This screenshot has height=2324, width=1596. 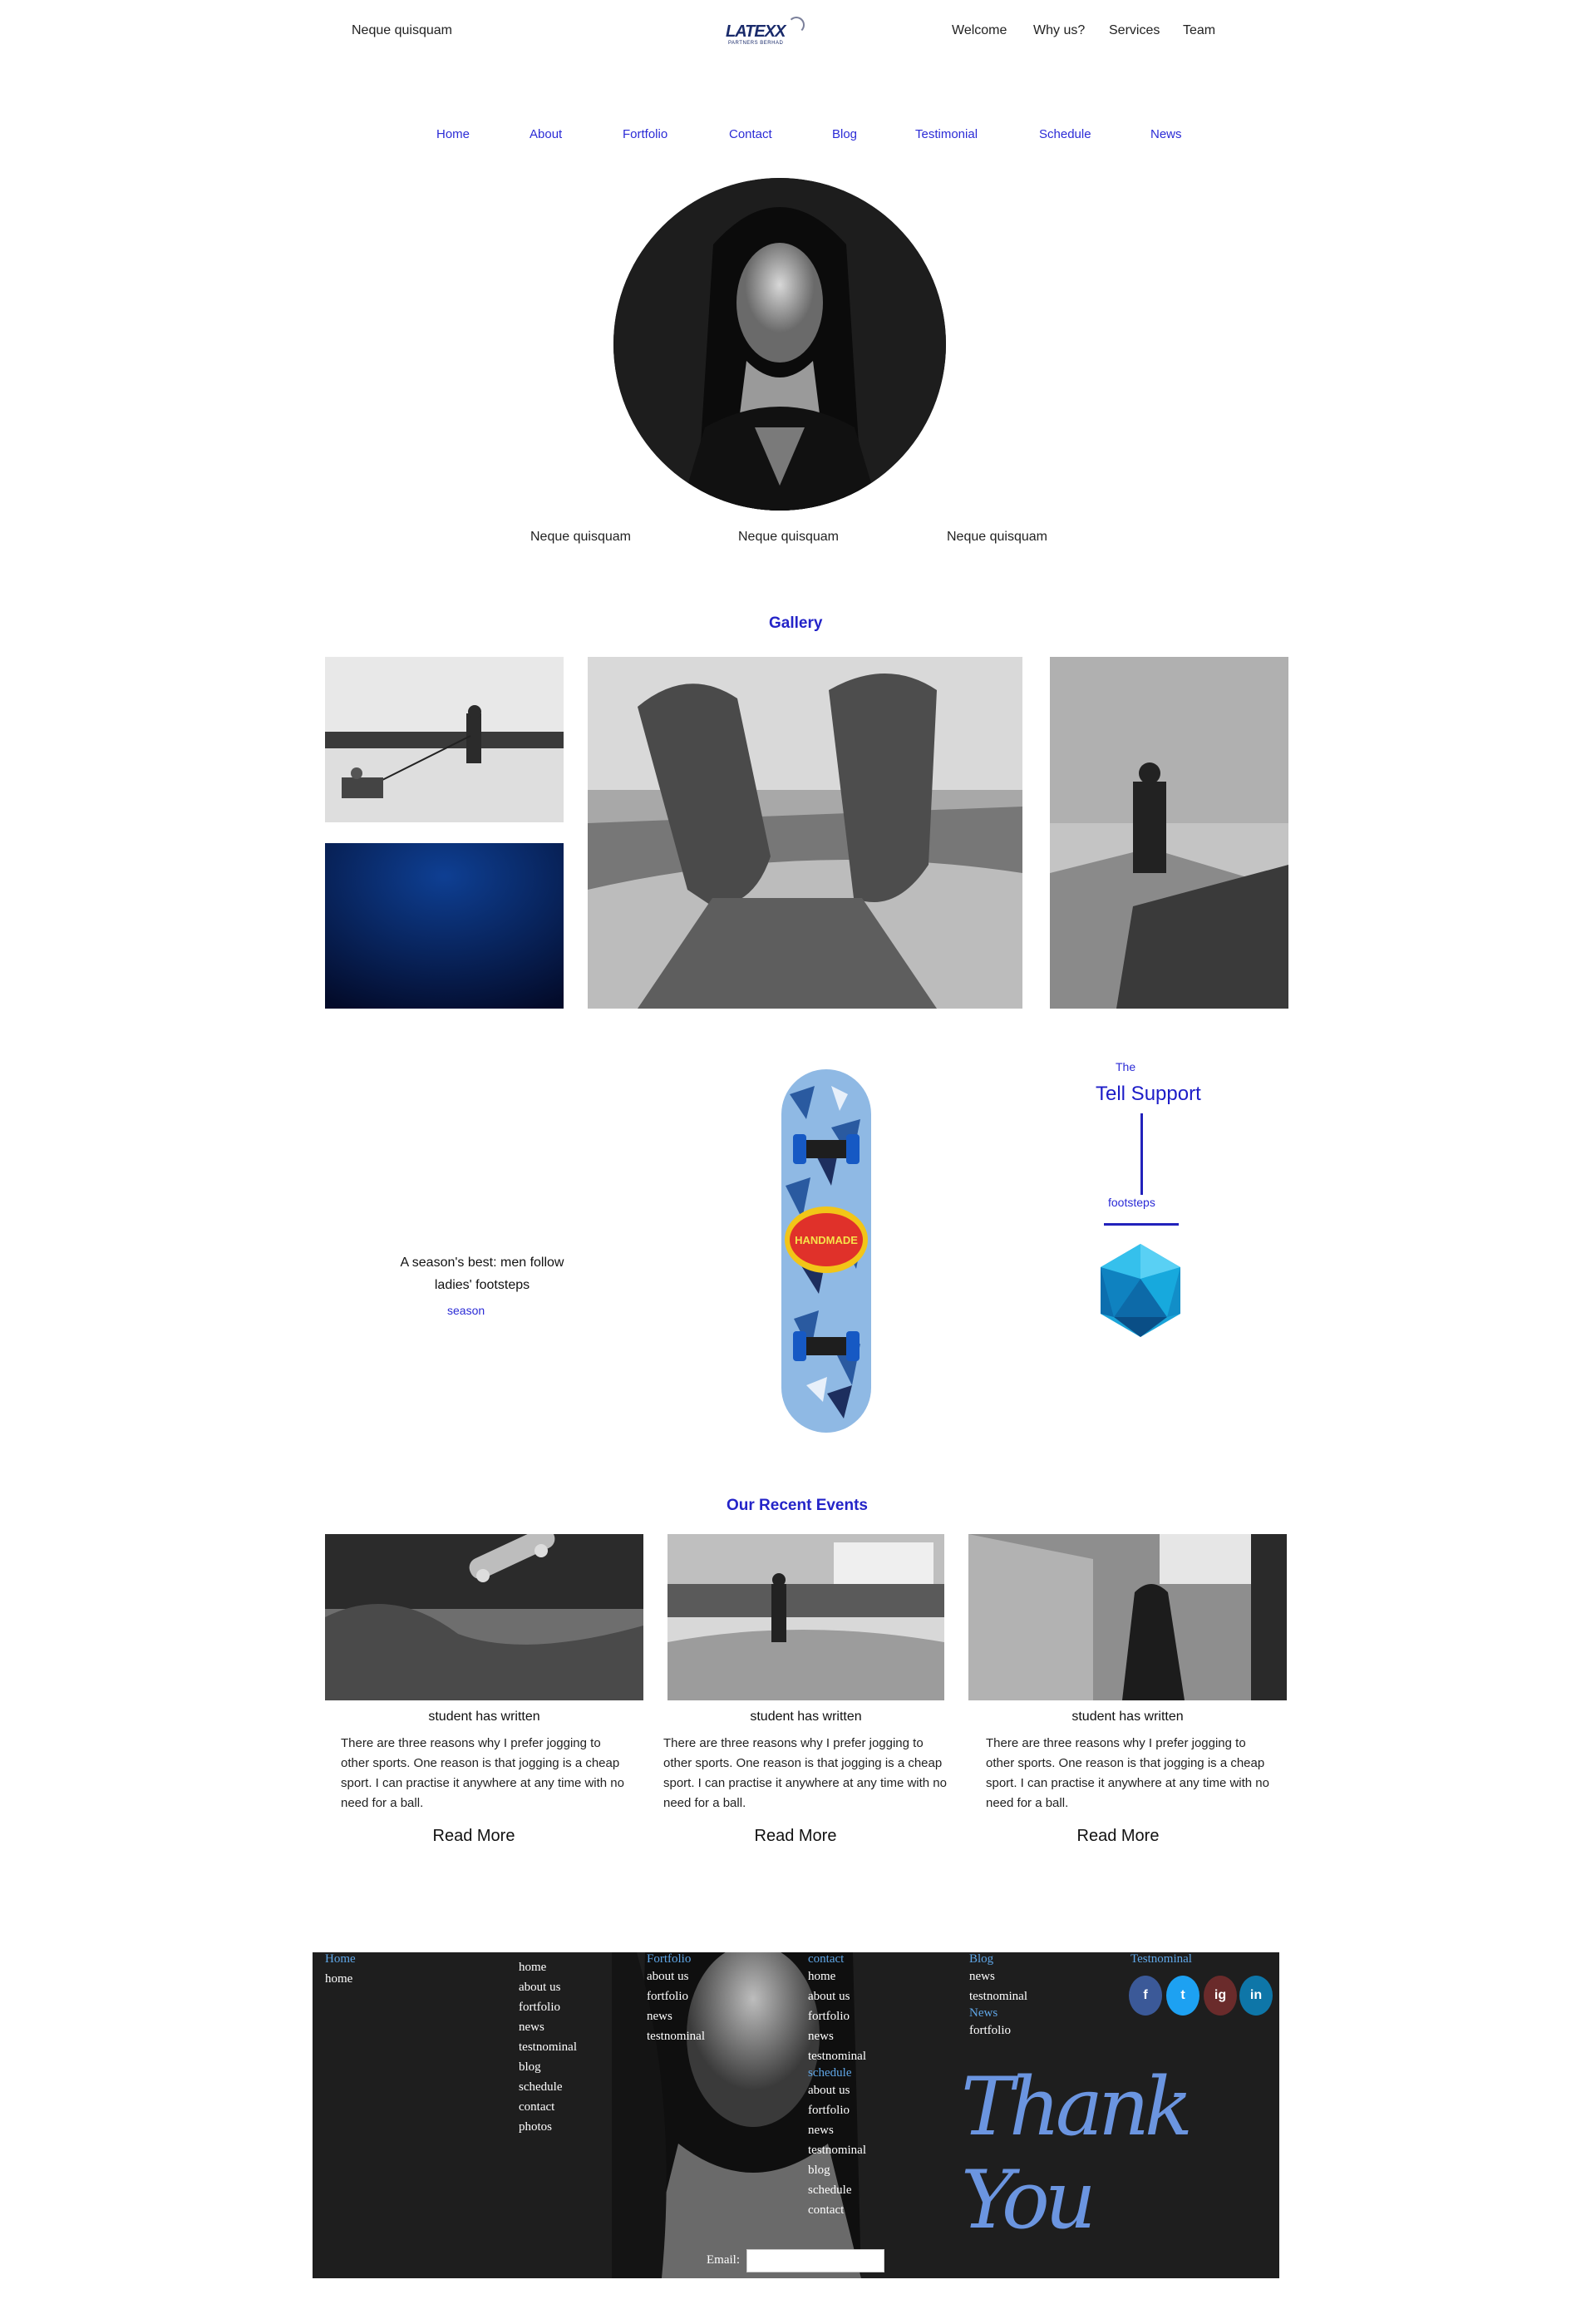 What do you see at coordinates (548, 1967) in the screenshot?
I see `footer-link-home: home` at bounding box center [548, 1967].